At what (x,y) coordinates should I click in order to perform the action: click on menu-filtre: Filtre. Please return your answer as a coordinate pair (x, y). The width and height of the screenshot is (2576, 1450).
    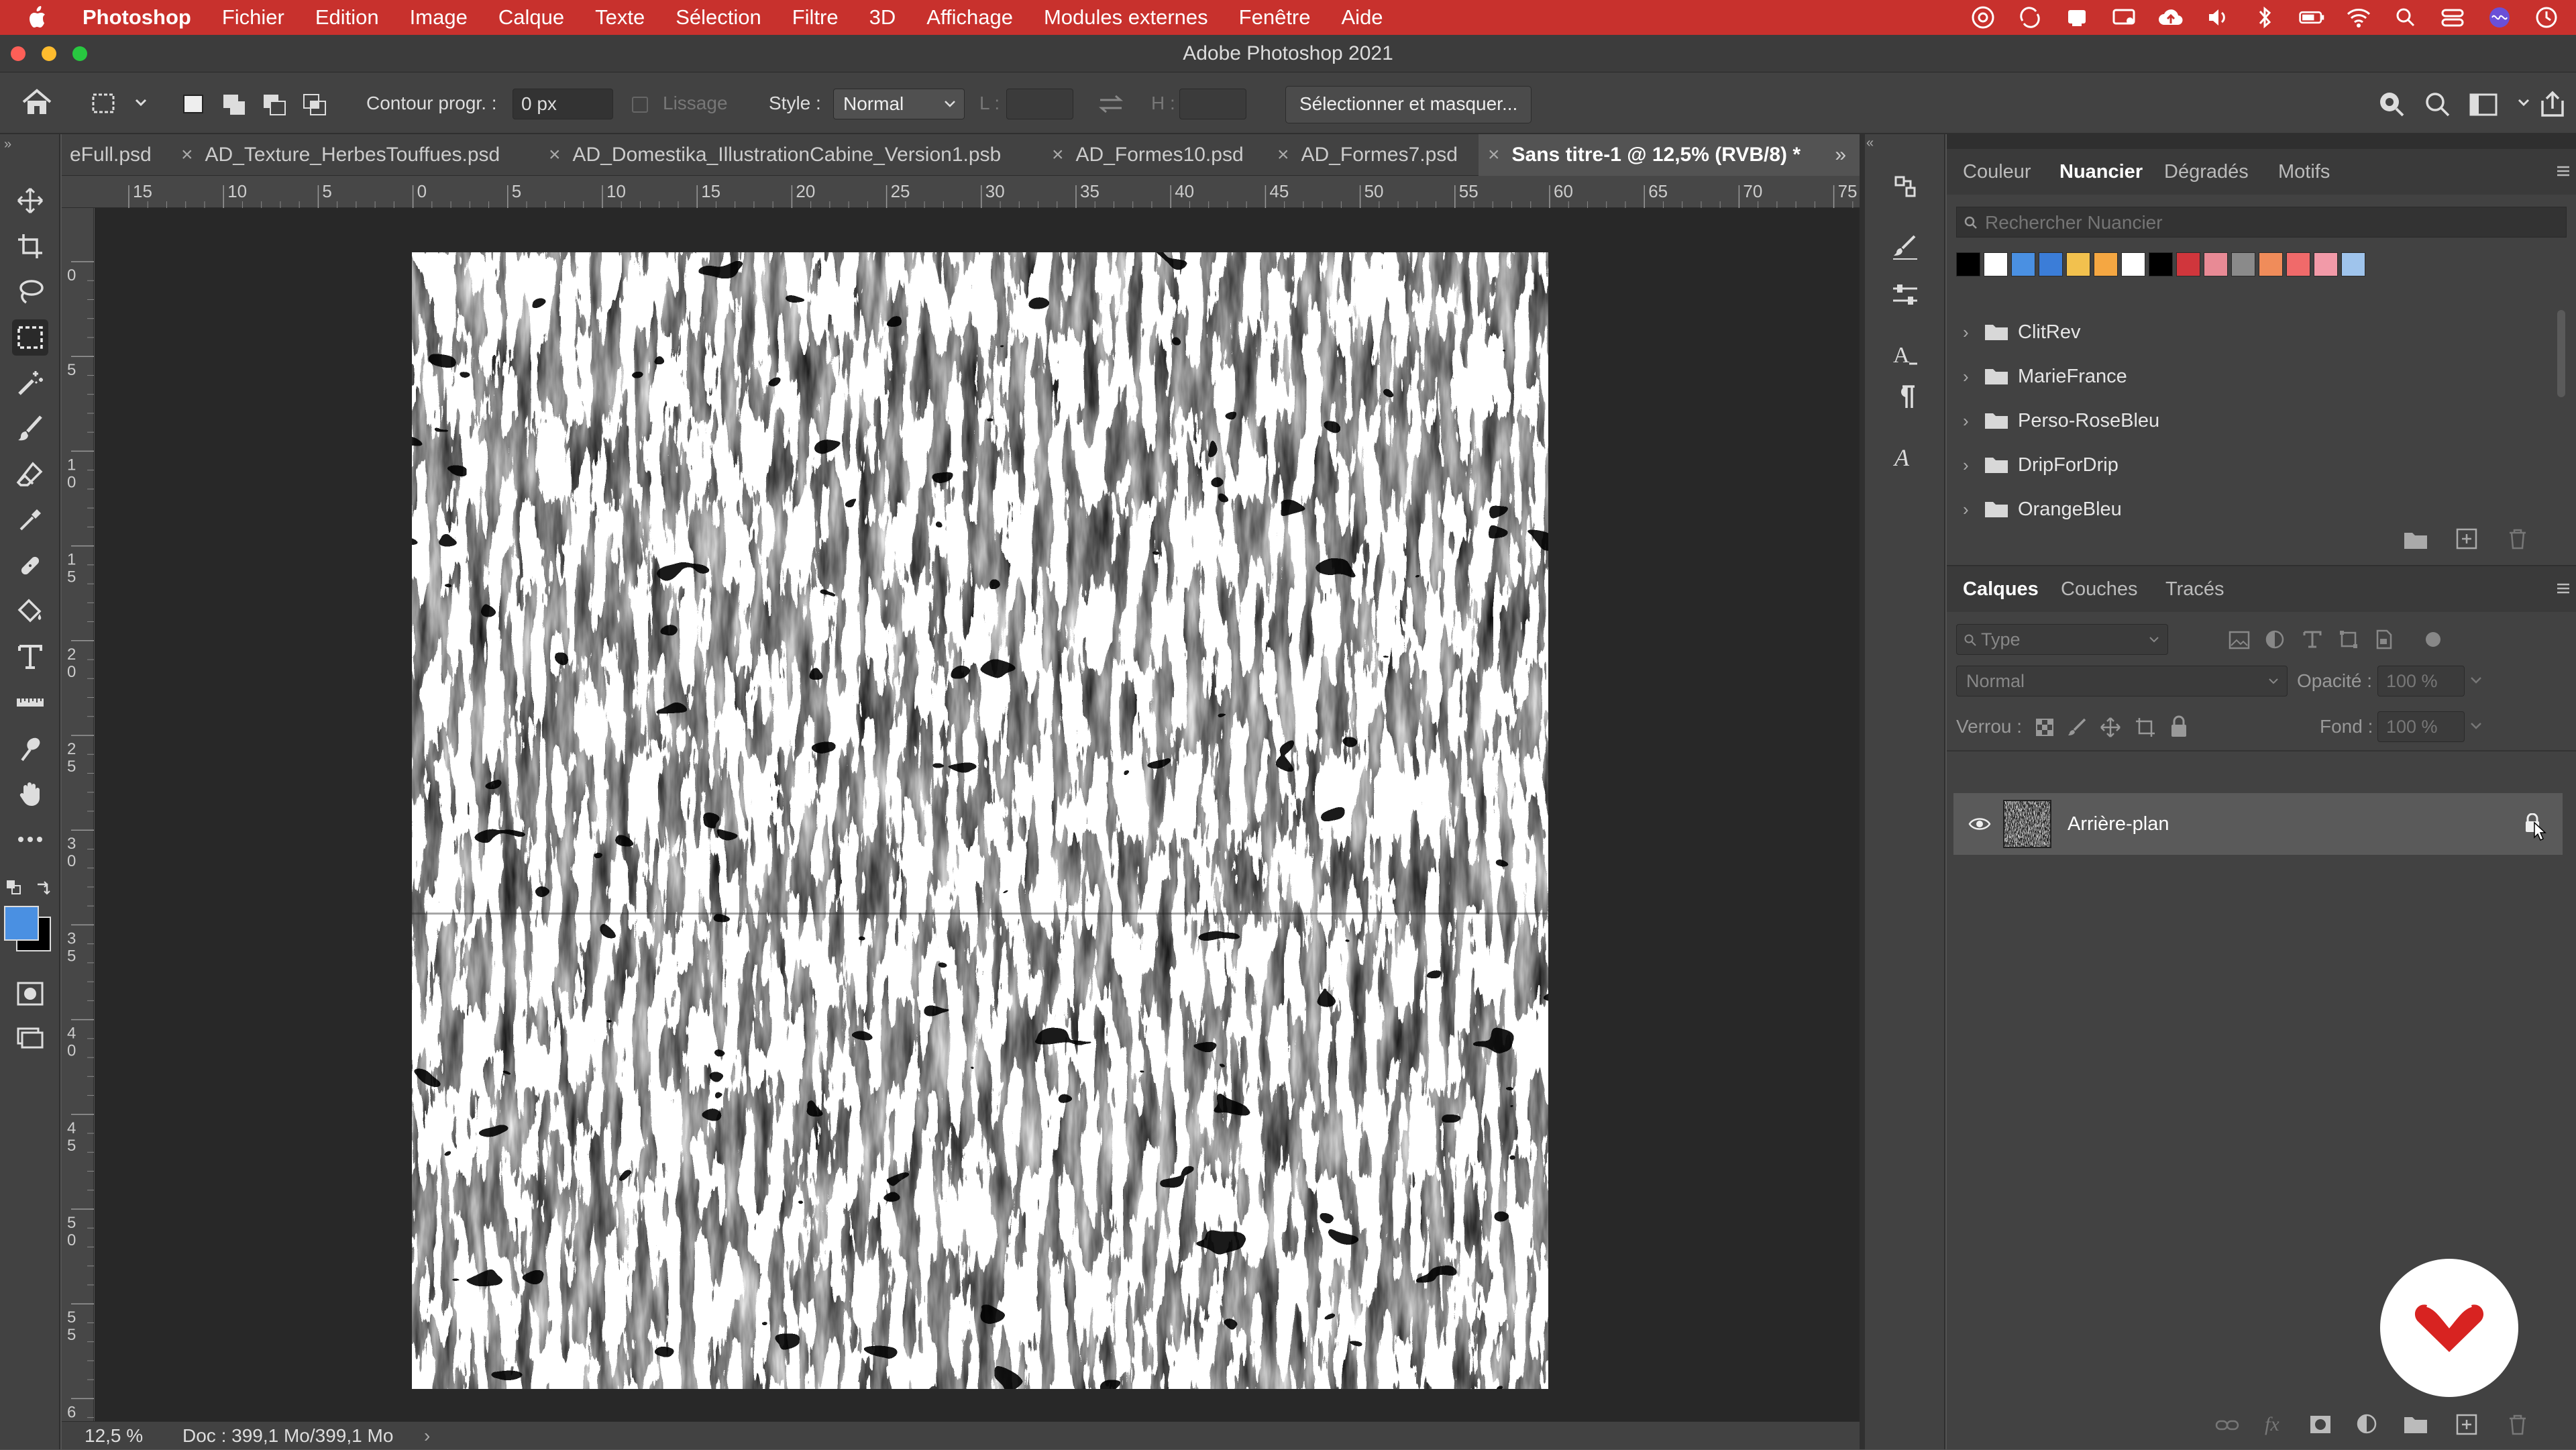
    Looking at the image, I should click on (815, 17).